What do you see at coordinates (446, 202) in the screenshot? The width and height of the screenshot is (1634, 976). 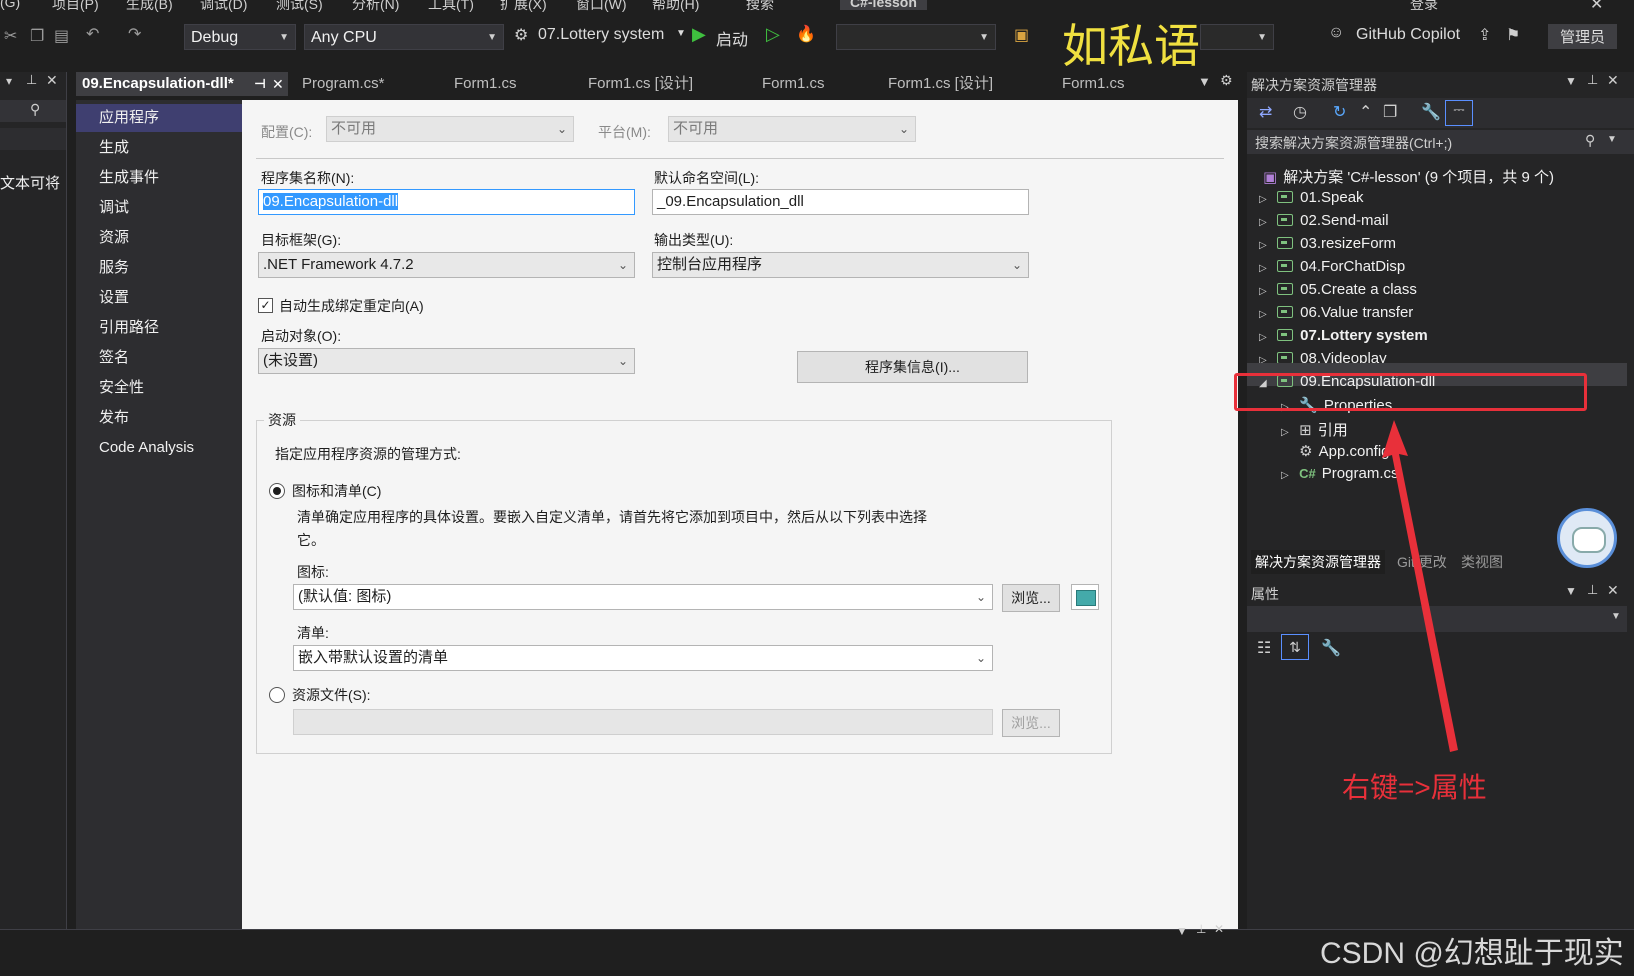 I see `assembly-name-input: 09.Encapsulation-dll` at bounding box center [446, 202].